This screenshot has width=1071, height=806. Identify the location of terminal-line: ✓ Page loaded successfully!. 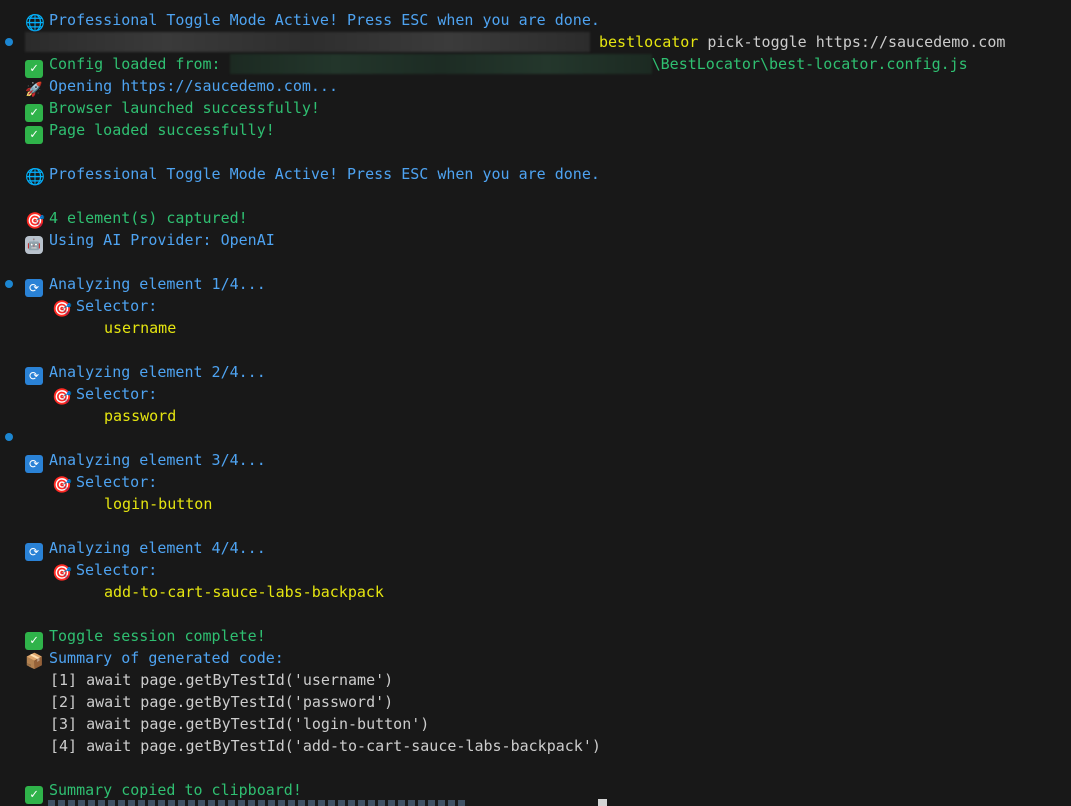
(150, 131).